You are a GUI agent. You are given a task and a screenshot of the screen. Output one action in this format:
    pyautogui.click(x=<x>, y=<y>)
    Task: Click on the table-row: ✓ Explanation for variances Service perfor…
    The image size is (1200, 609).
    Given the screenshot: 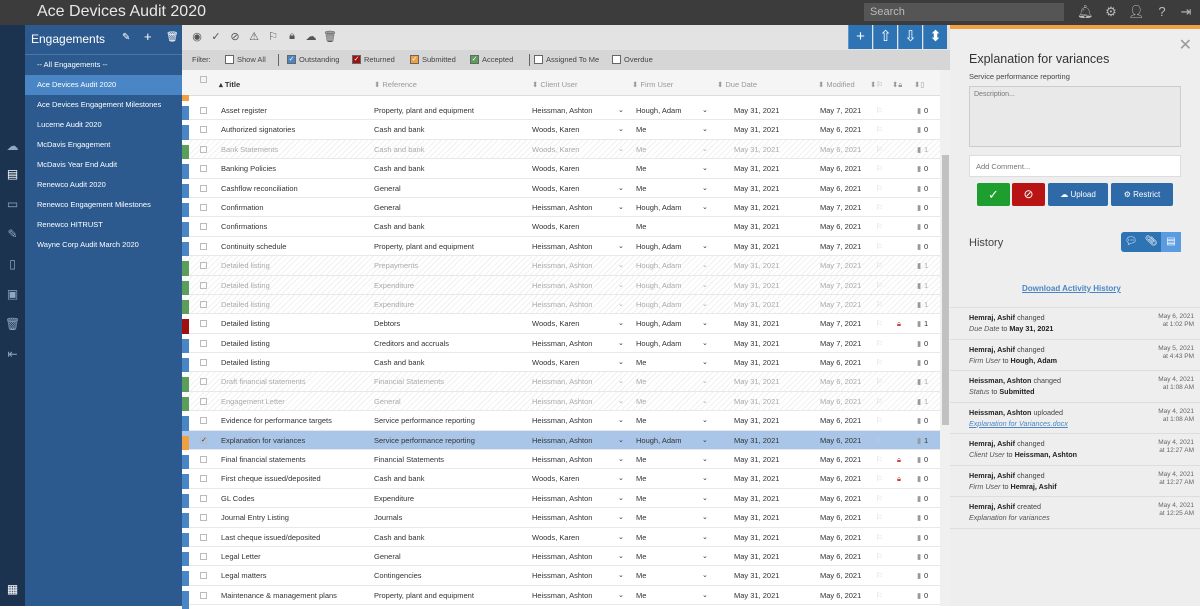 What is the action you would take?
    pyautogui.click(x=561, y=442)
    